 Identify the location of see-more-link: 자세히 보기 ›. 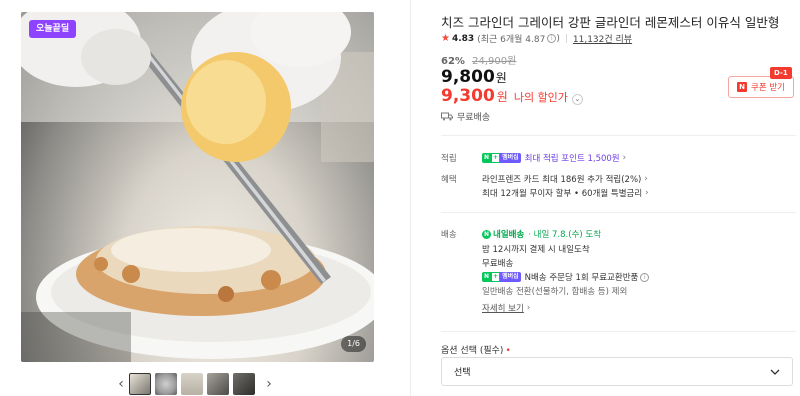
(506, 308).